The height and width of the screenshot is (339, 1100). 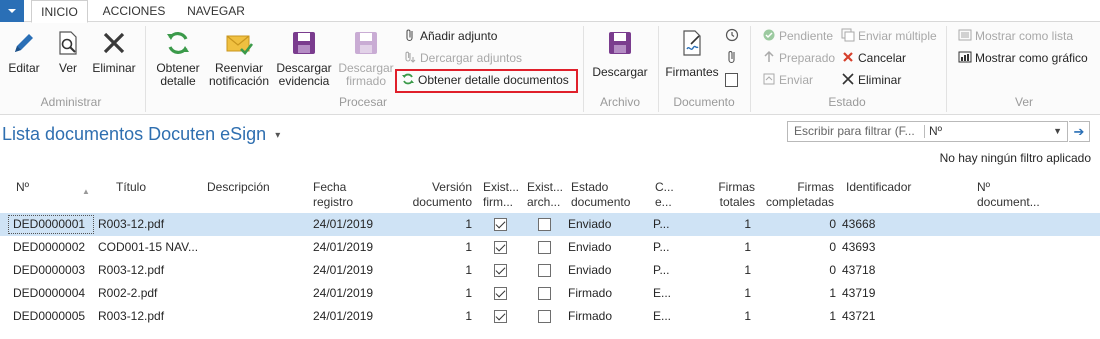 What do you see at coordinates (692, 53) in the screenshot?
I see `firmantes-button: Firmantes` at bounding box center [692, 53].